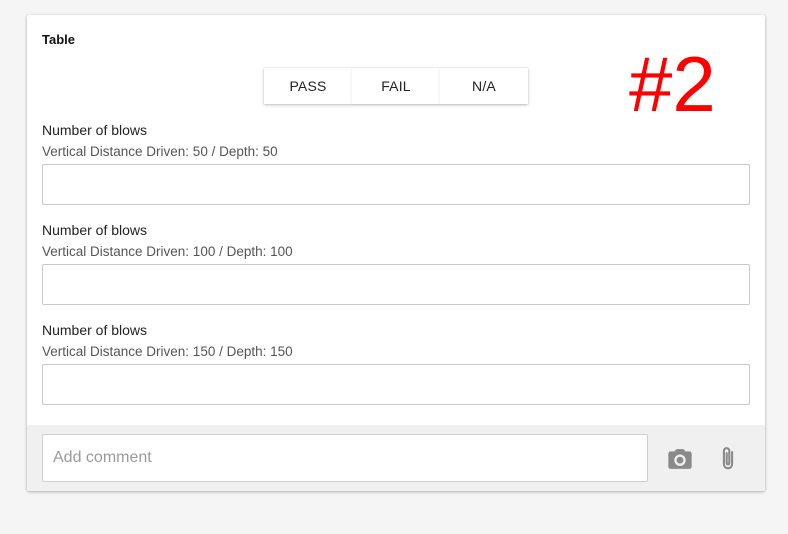  I want to click on field-subtitle: Vertical Distance Driven: 50 / Depth: 50, so click(160, 151).